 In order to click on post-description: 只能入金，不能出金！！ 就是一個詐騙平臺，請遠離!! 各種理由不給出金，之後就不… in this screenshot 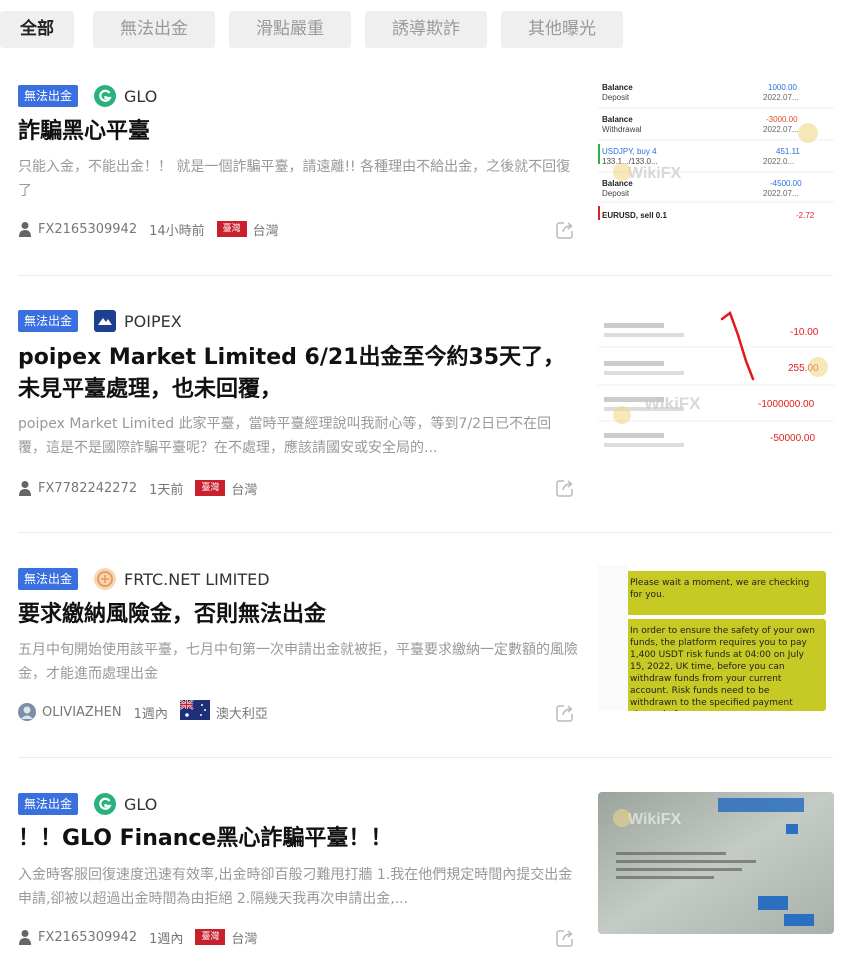, I will do `click(294, 179)`.